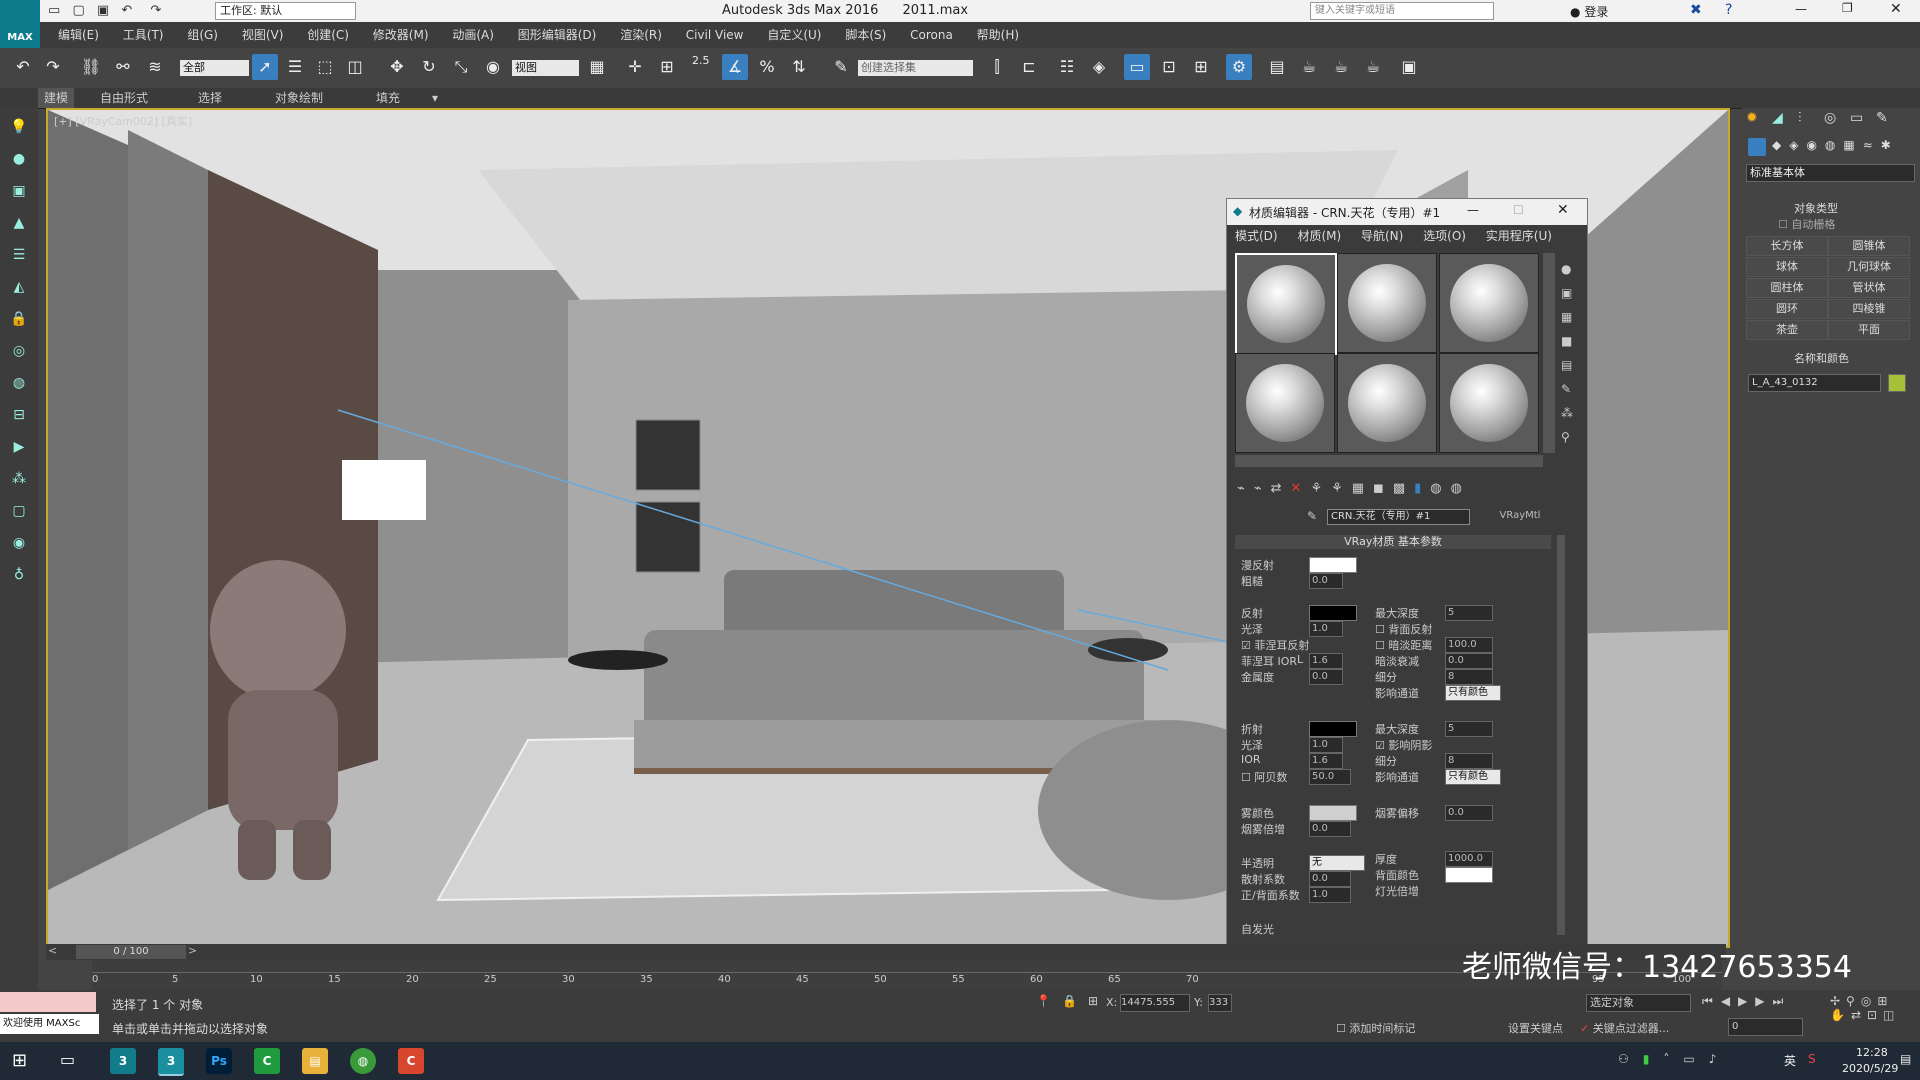  What do you see at coordinates (841, 67) in the screenshot?
I see `edit-named-selection-icon: ✎` at bounding box center [841, 67].